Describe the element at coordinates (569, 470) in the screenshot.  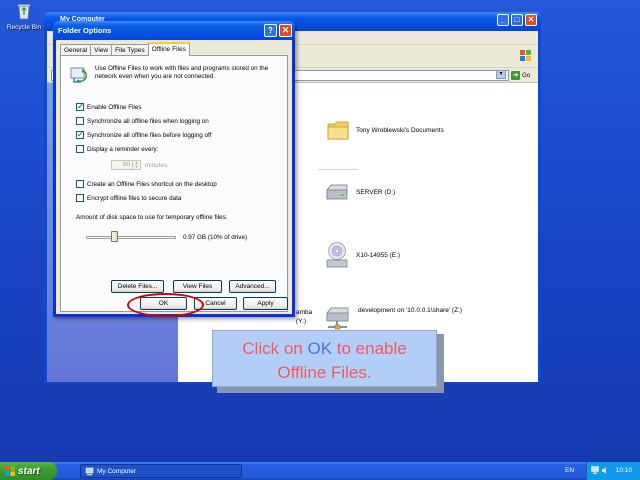
I see `language-indicator: EN` at that location.